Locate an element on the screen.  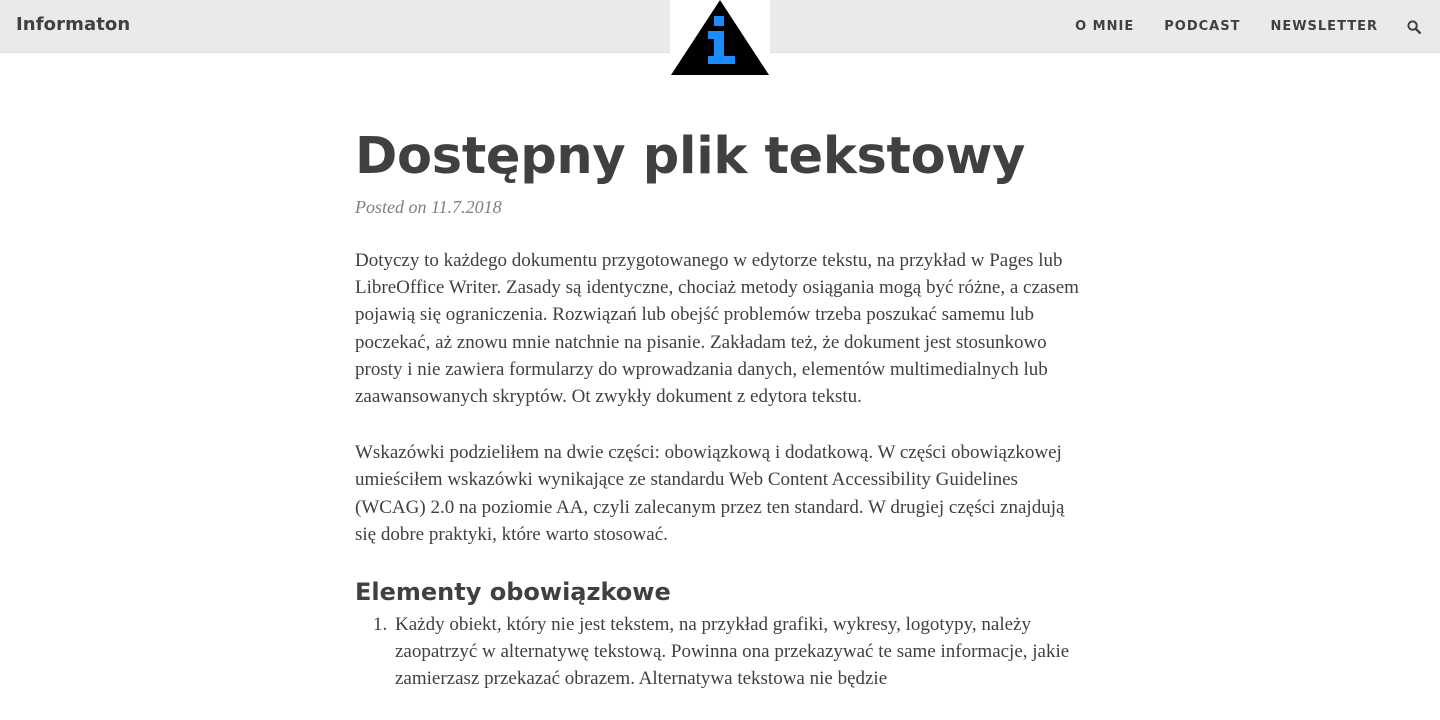
site-logo-link is located at coordinates (720, 37).